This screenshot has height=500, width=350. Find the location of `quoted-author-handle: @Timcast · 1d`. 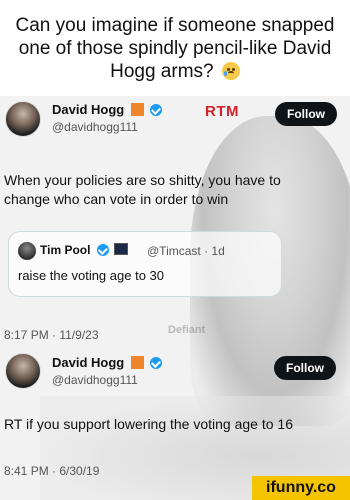

quoted-author-handle: @Timcast · 1d is located at coordinates (186, 251).